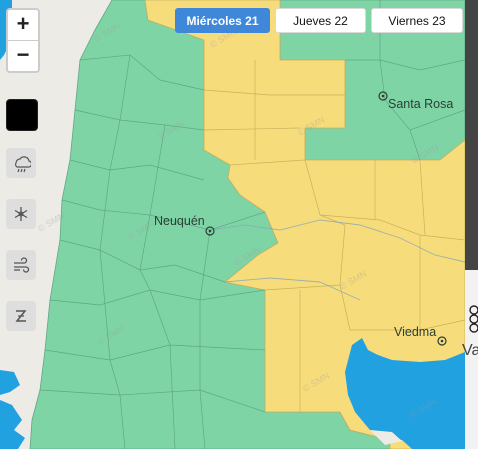 Image resolution: width=478 pixels, height=449 pixels. I want to click on zonda-icon, so click(21, 316).